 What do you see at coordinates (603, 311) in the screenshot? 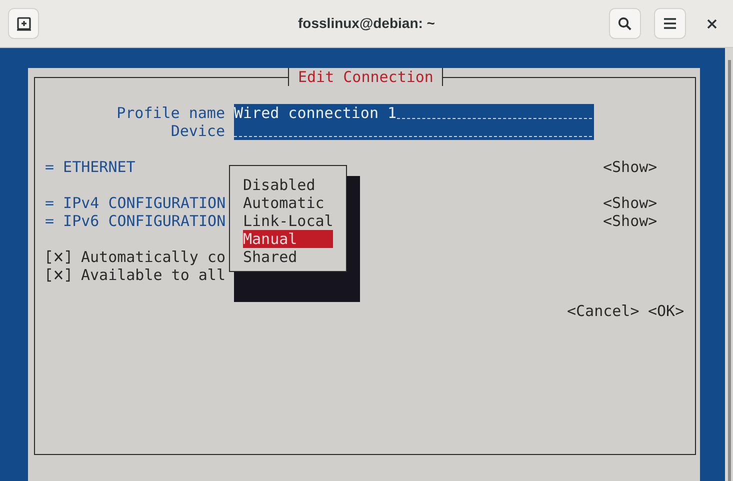
I see `cancel-button: <Cancel>` at bounding box center [603, 311].